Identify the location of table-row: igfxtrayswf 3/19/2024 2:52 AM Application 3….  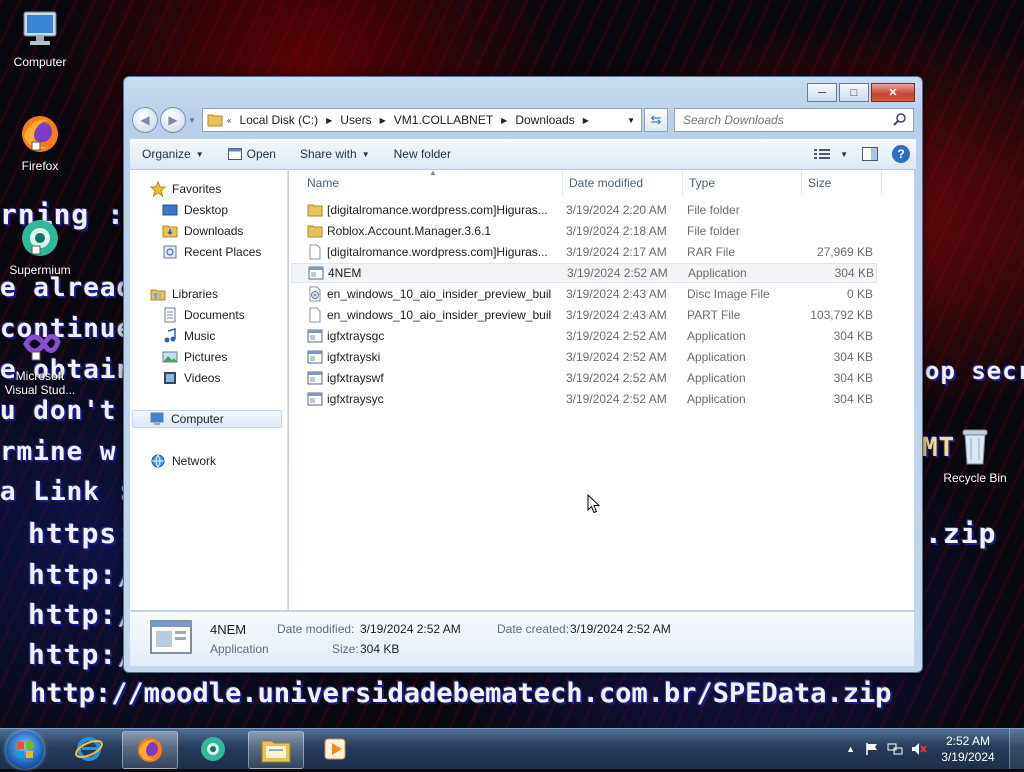
(584, 378).